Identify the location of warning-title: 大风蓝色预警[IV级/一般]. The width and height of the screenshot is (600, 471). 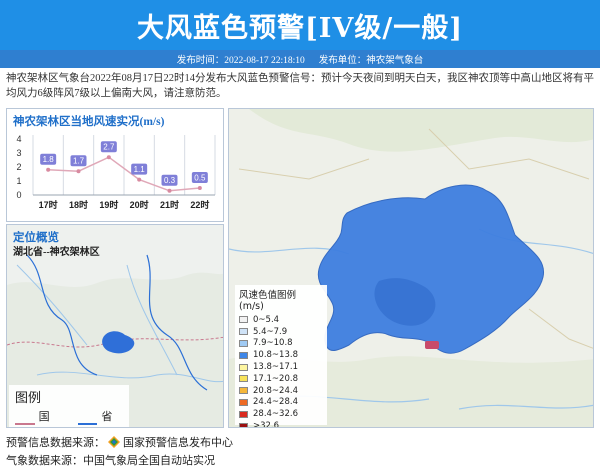
(300, 28).